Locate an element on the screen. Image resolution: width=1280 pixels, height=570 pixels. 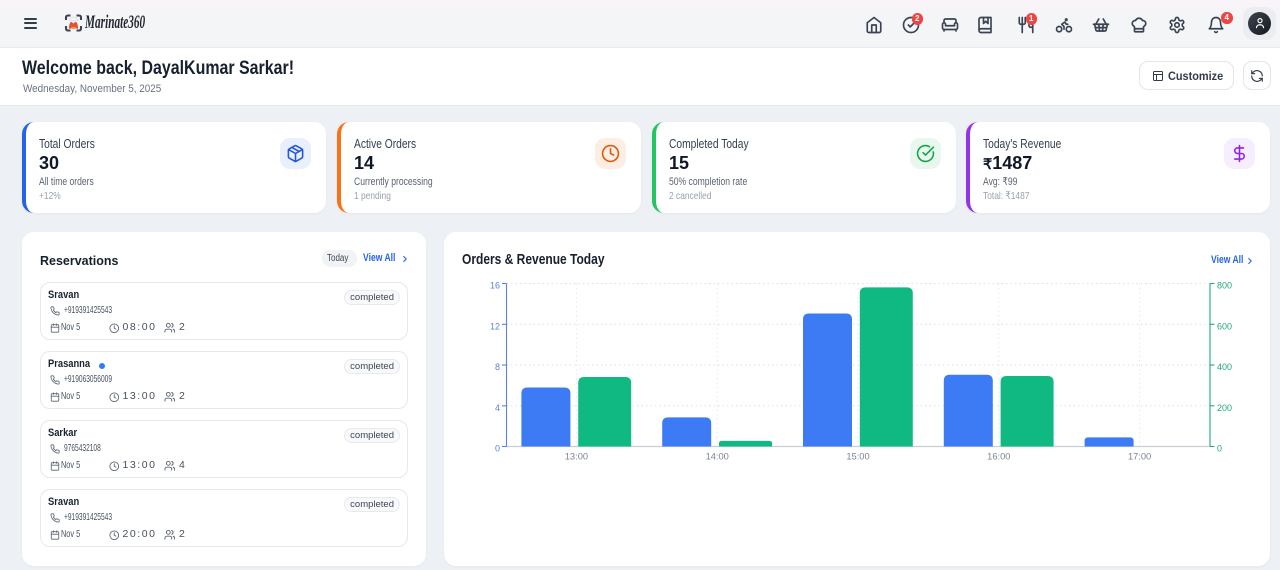
svg-text: 400 is located at coordinates (1224, 367).